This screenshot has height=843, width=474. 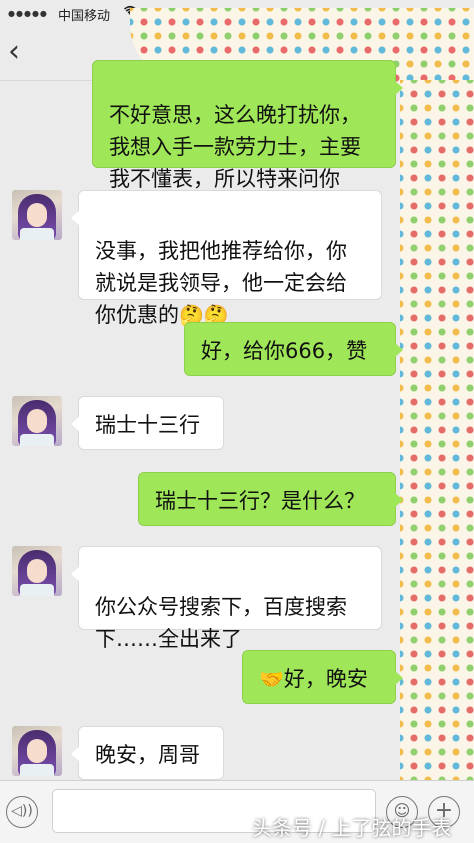 I want to click on back-arrow-icon: ‹, so click(x=14, y=52).